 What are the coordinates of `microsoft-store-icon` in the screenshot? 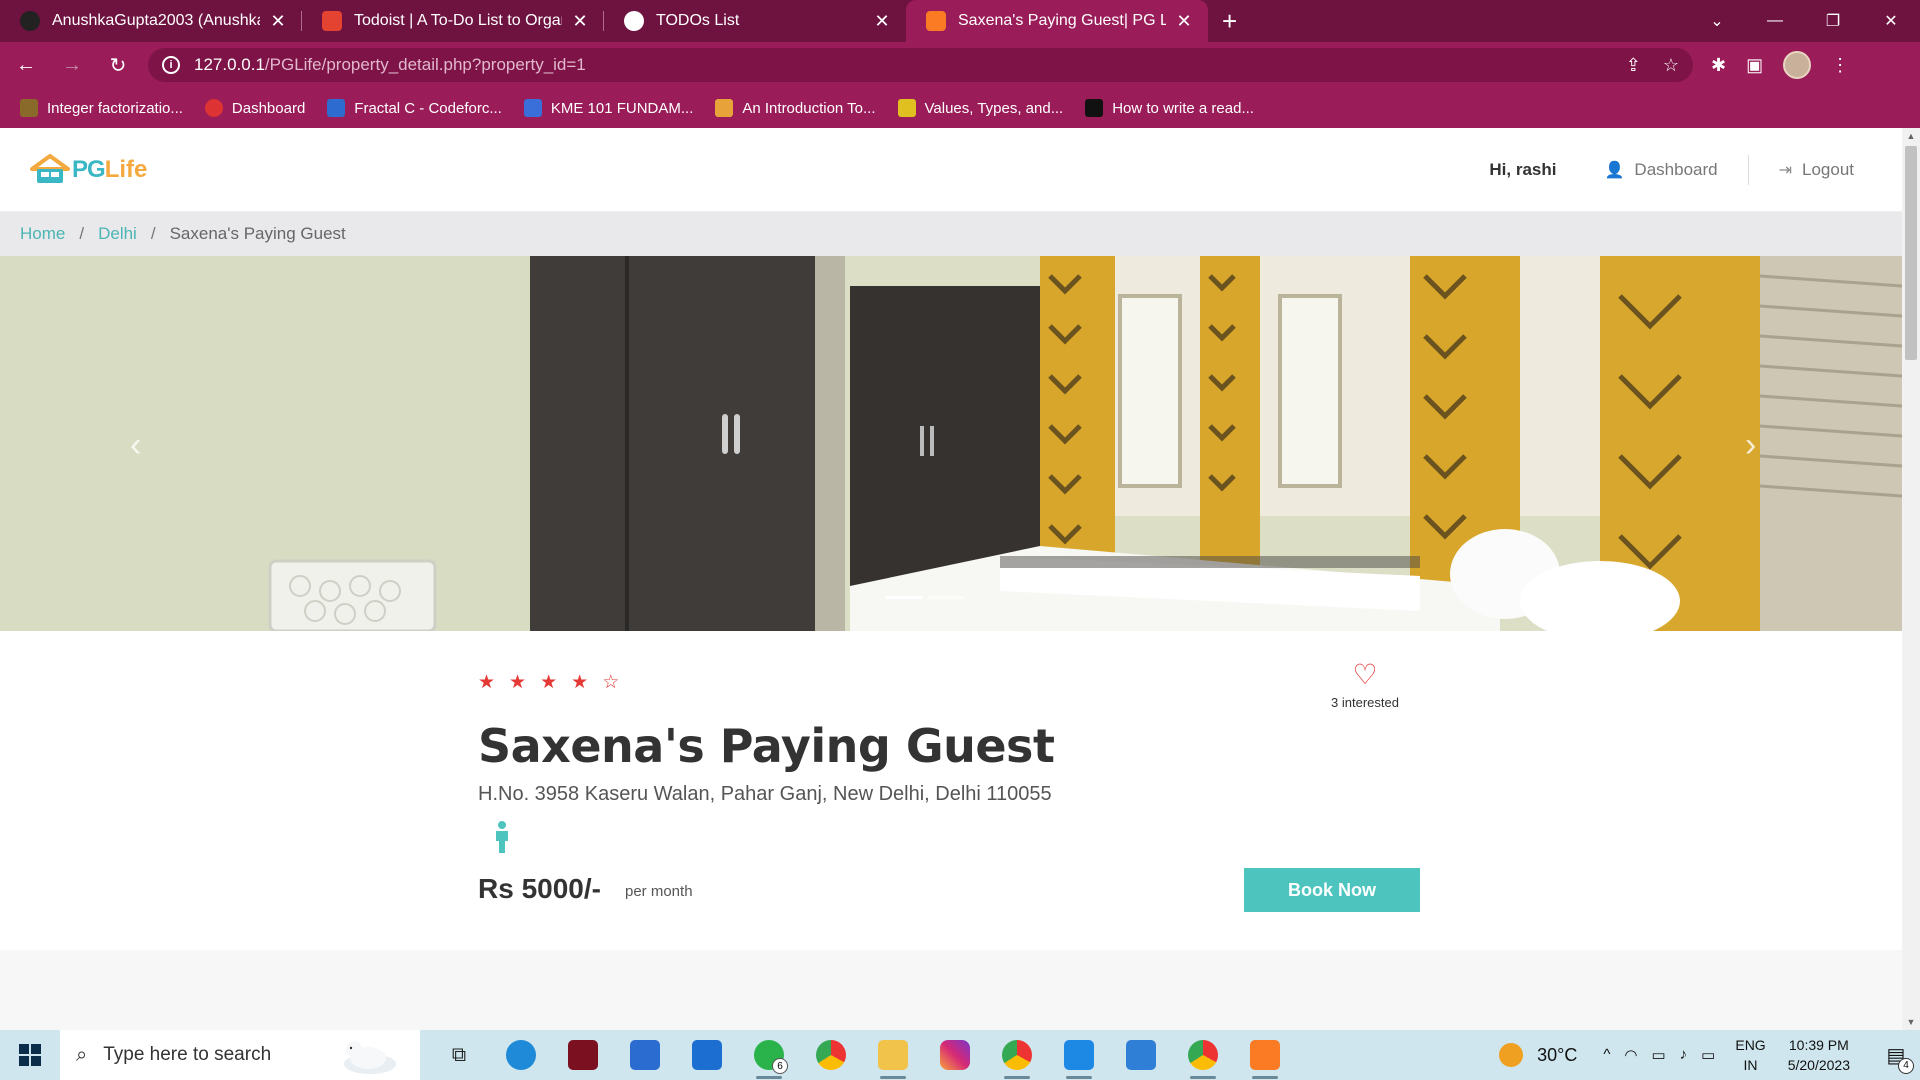 It's located at (645, 1055).